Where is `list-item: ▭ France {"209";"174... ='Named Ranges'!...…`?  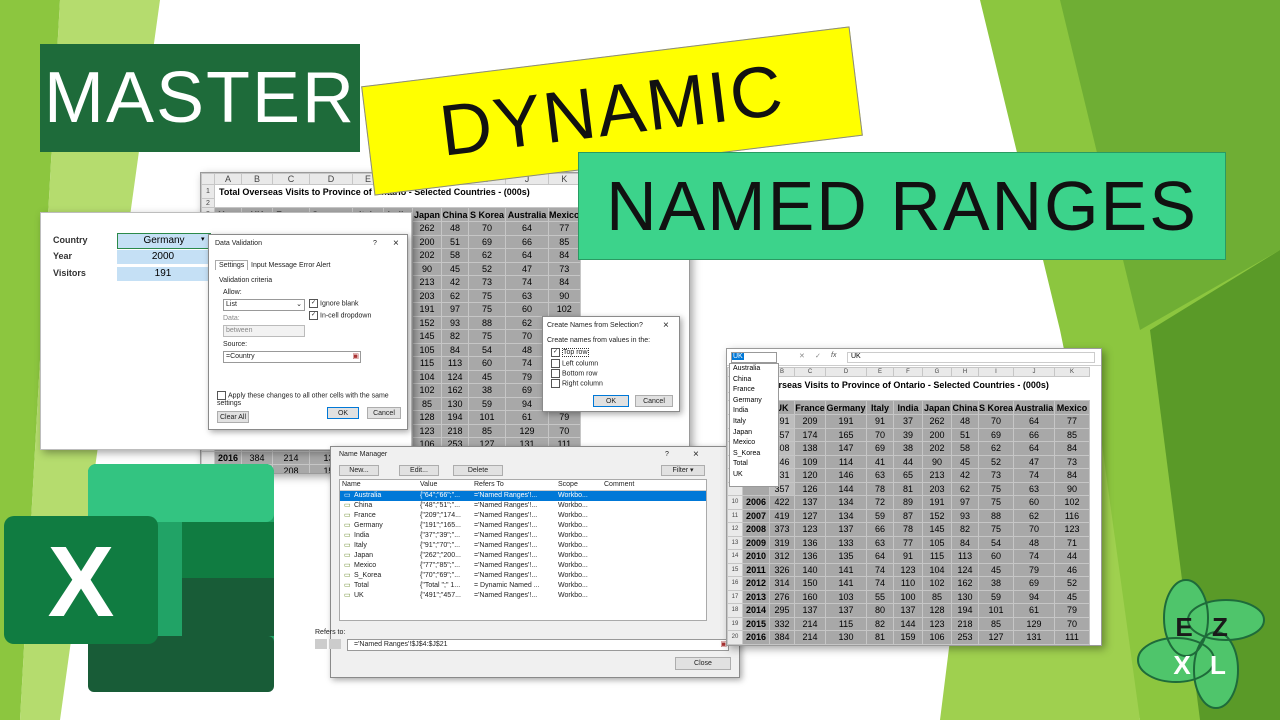
list-item: ▭ France {"209";"174... ='Named Ranges'!...… is located at coordinates (523, 516).